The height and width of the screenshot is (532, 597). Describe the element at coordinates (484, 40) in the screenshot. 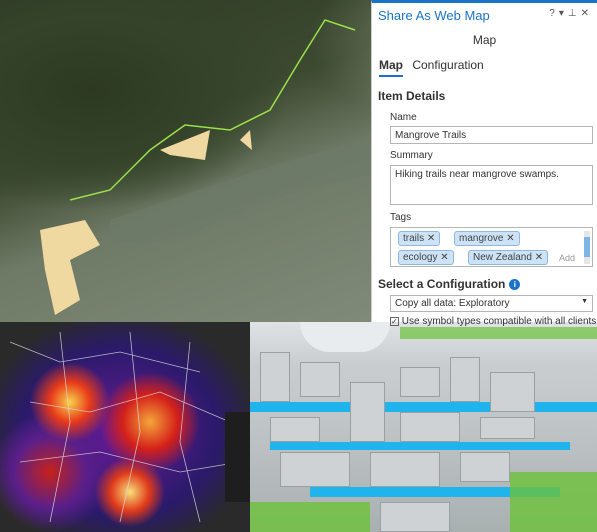

I see `pane-subtitle: Map` at that location.